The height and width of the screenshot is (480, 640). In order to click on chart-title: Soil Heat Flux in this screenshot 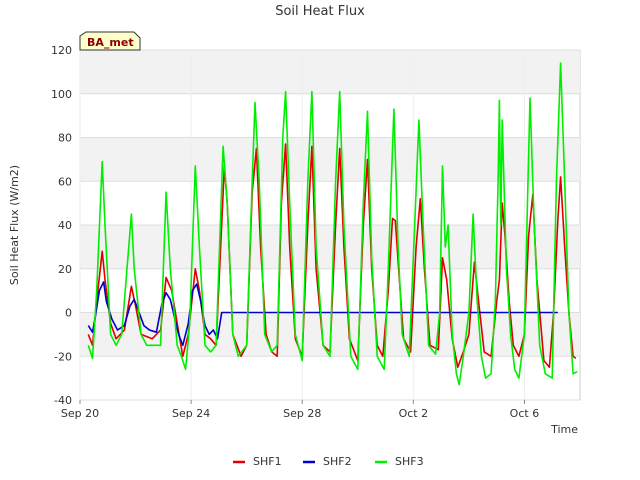, I will do `click(320, 11)`.